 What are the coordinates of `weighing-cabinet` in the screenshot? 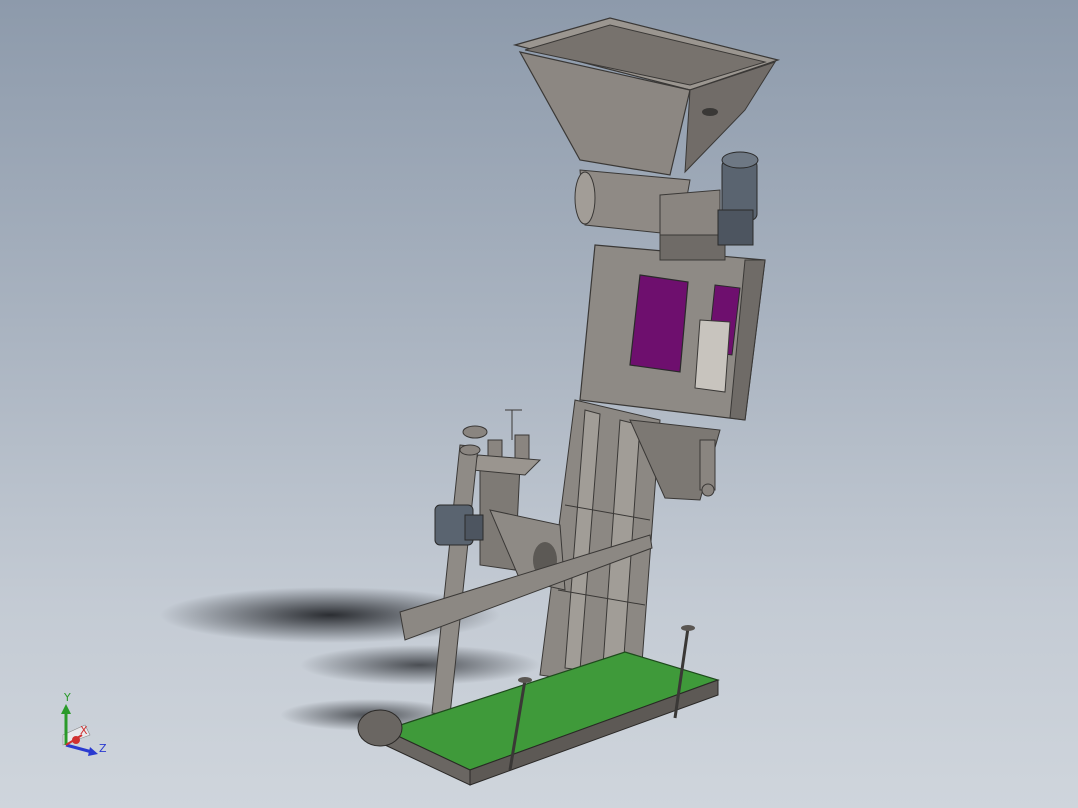 It's located at (672, 332).